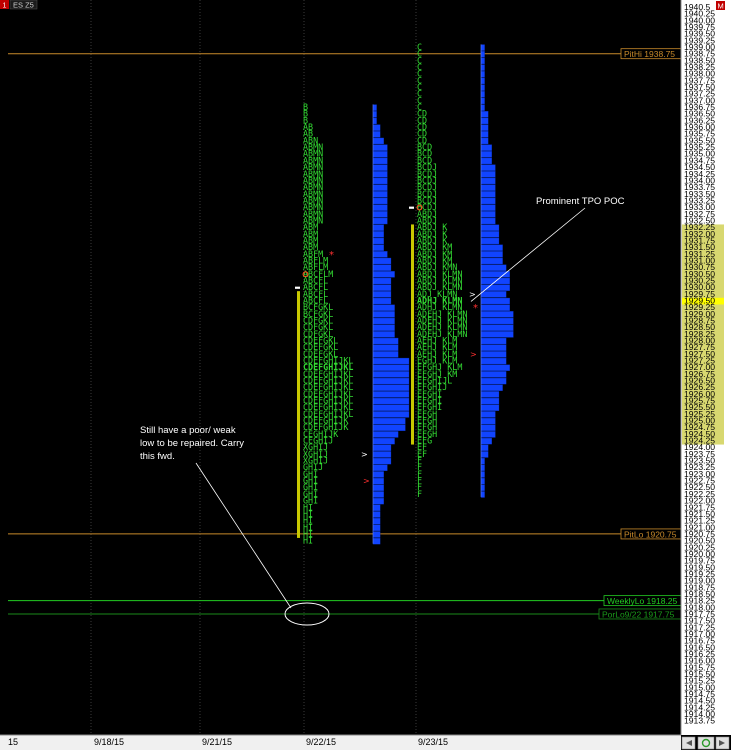 The height and width of the screenshot is (750, 731). Describe the element at coordinates (472, 294) in the screenshot. I see `arrow-marker: >` at that location.